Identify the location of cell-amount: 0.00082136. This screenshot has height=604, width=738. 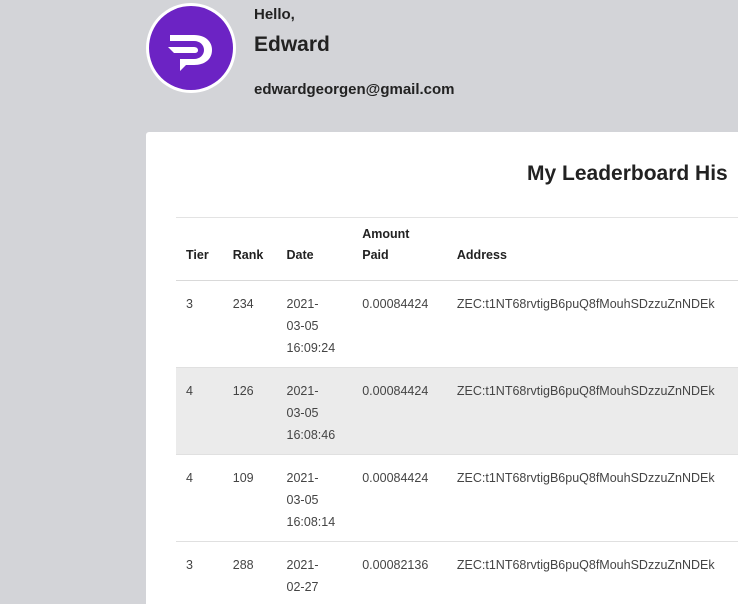
(399, 572).